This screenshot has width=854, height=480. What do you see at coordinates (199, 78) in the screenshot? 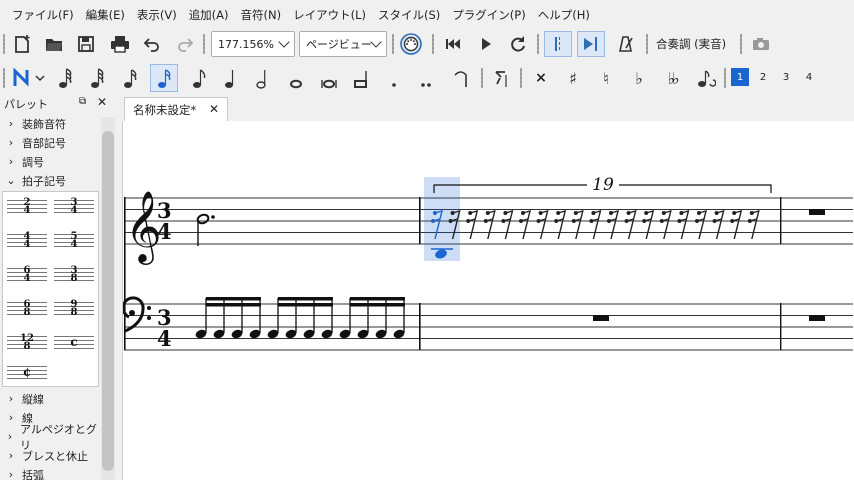
I see `quarter-8th-note-icon` at bounding box center [199, 78].